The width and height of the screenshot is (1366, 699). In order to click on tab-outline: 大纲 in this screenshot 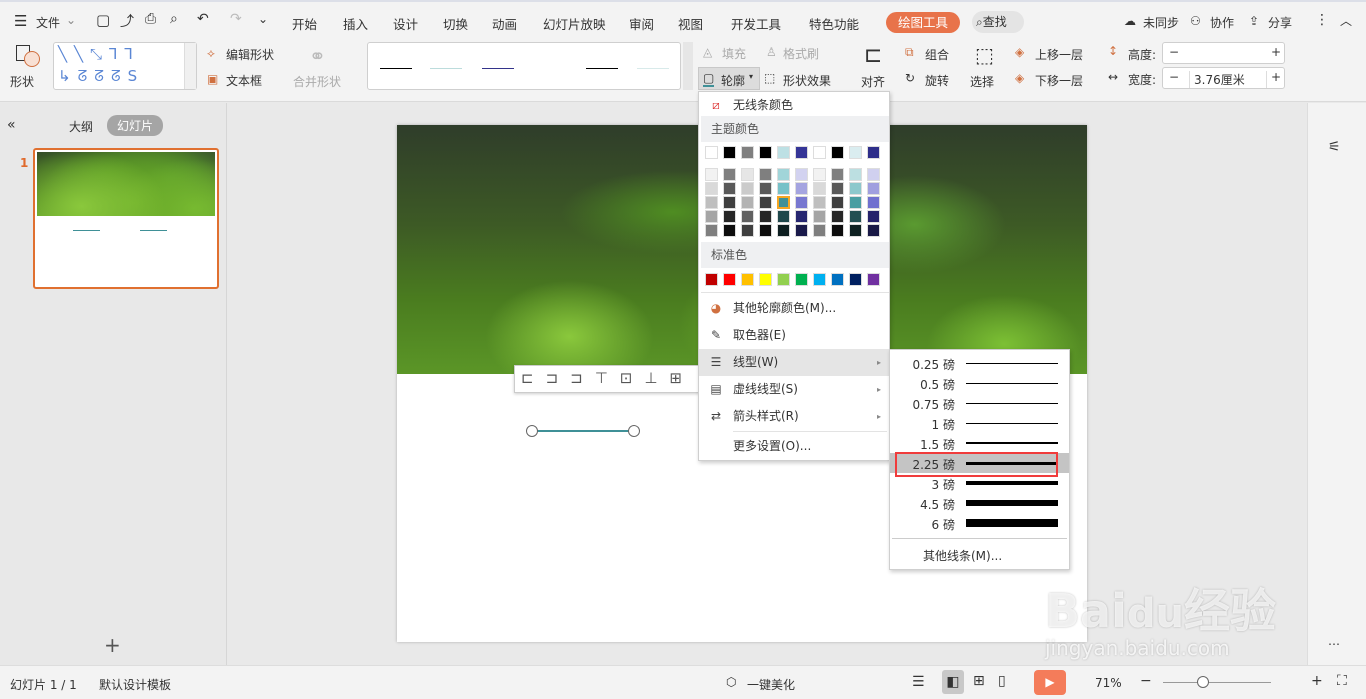, I will do `click(81, 126)`.